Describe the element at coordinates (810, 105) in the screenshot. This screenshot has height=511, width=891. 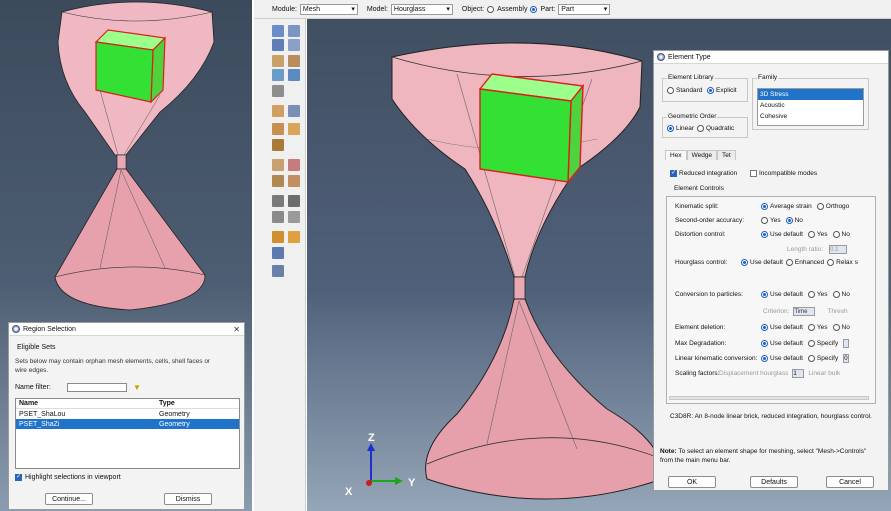
I see `family-item: Acoustic` at that location.